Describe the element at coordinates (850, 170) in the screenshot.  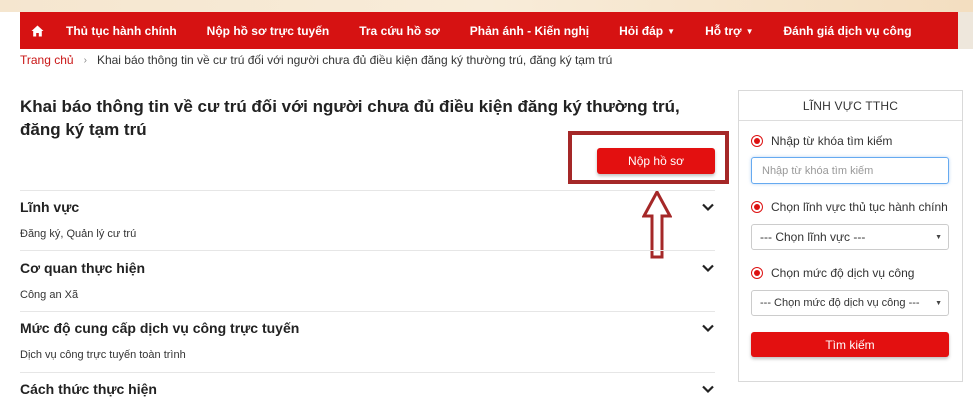
I see `keyword-search-input: Nhập từ khóa tìm kiếm` at that location.